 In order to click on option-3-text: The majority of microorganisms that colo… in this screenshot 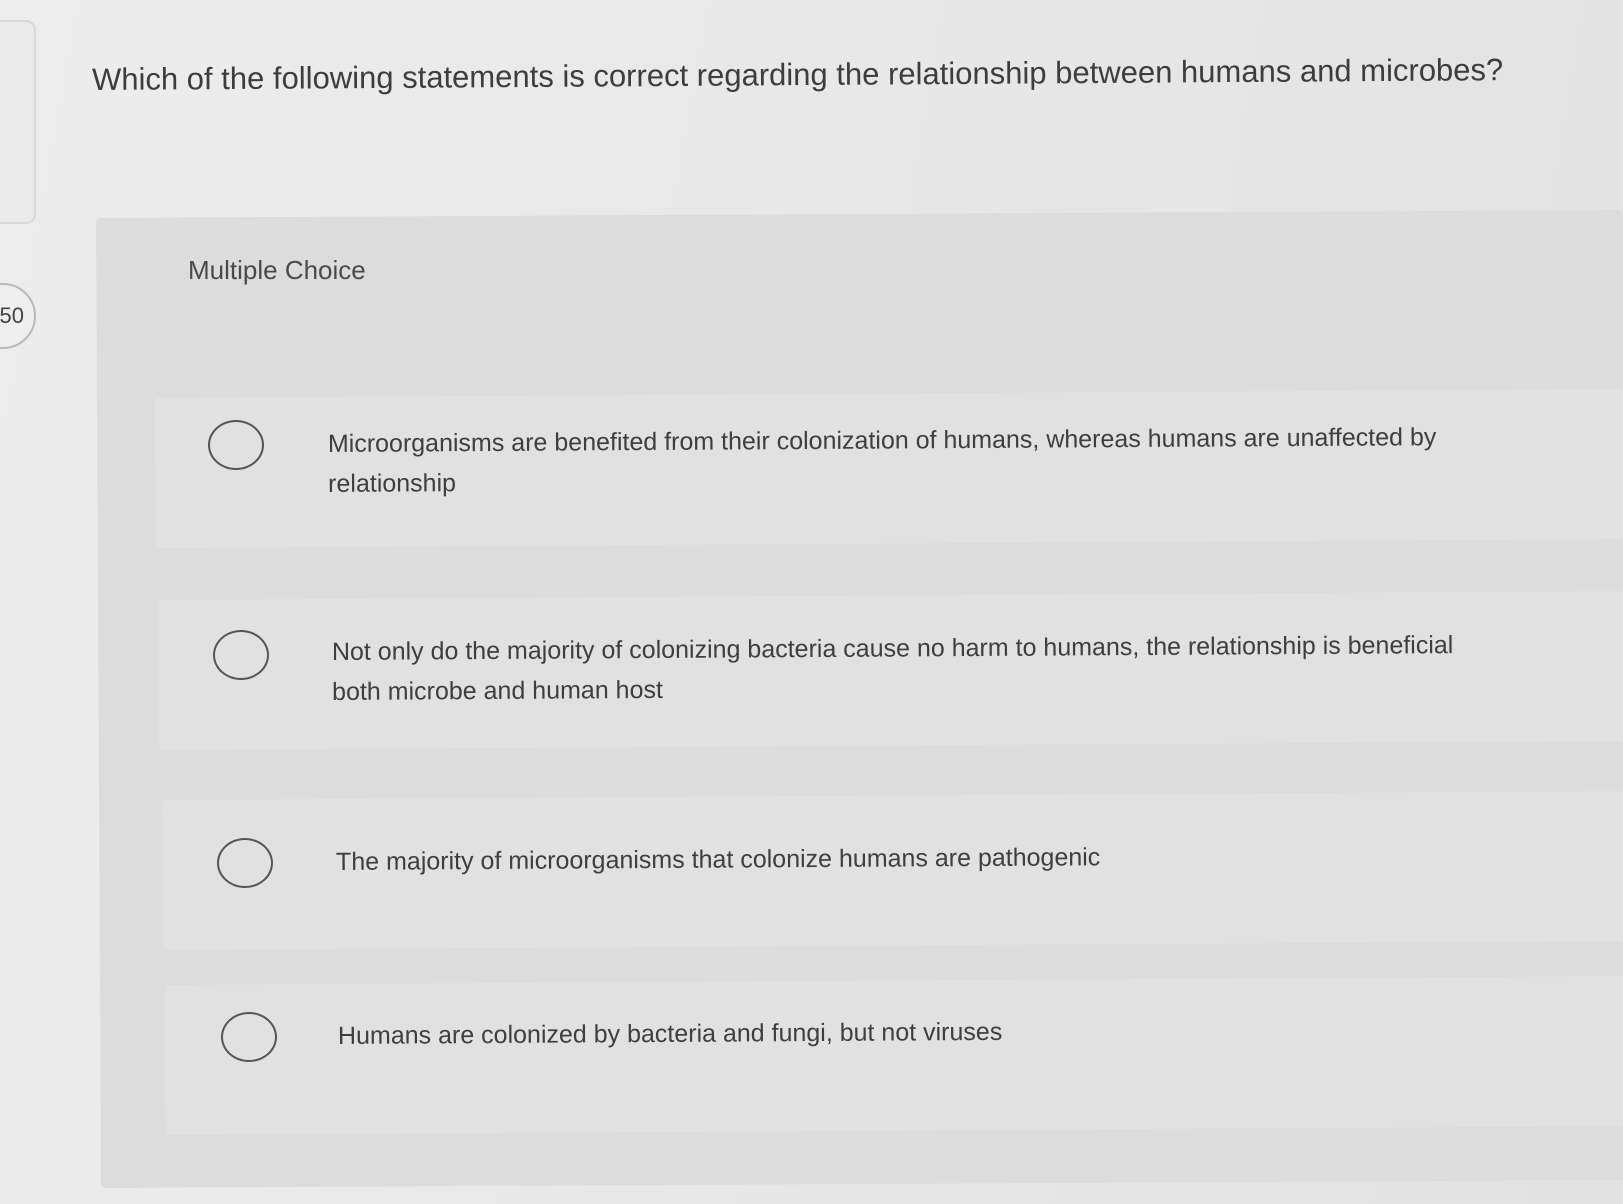, I will do `click(979, 858)`.